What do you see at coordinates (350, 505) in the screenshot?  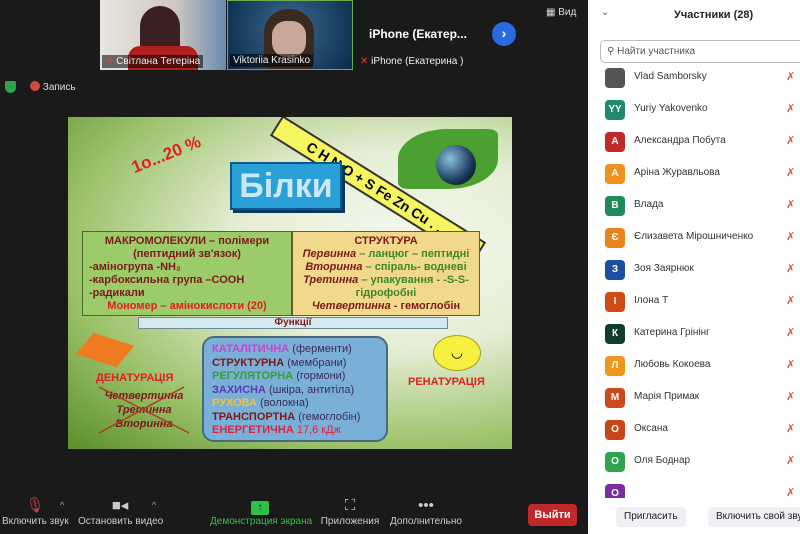 I see `apps-icon: ⛶` at bounding box center [350, 505].